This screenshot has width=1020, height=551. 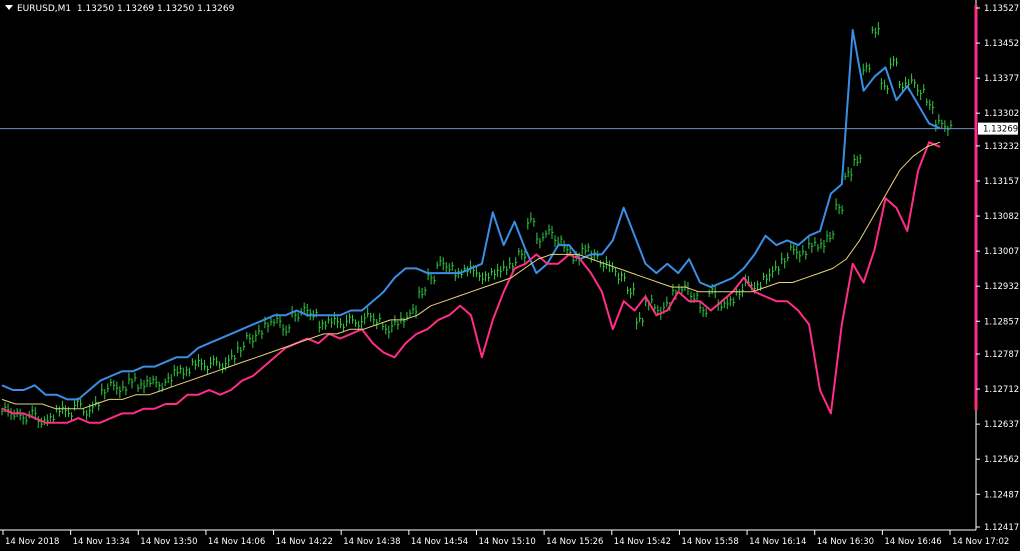 I want to click on price-tick-label: 1.12637, so click(x=1001, y=425).